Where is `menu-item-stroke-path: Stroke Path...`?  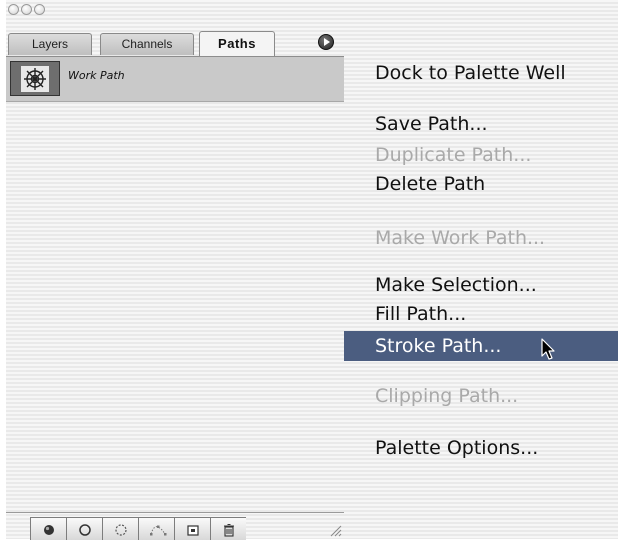
menu-item-stroke-path: Stroke Path... is located at coordinates (481, 346).